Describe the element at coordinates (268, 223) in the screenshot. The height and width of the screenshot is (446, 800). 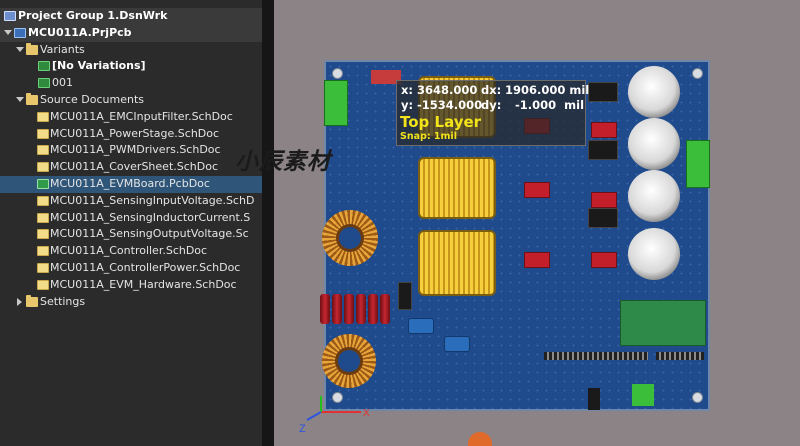
I see `panel-splitter` at that location.